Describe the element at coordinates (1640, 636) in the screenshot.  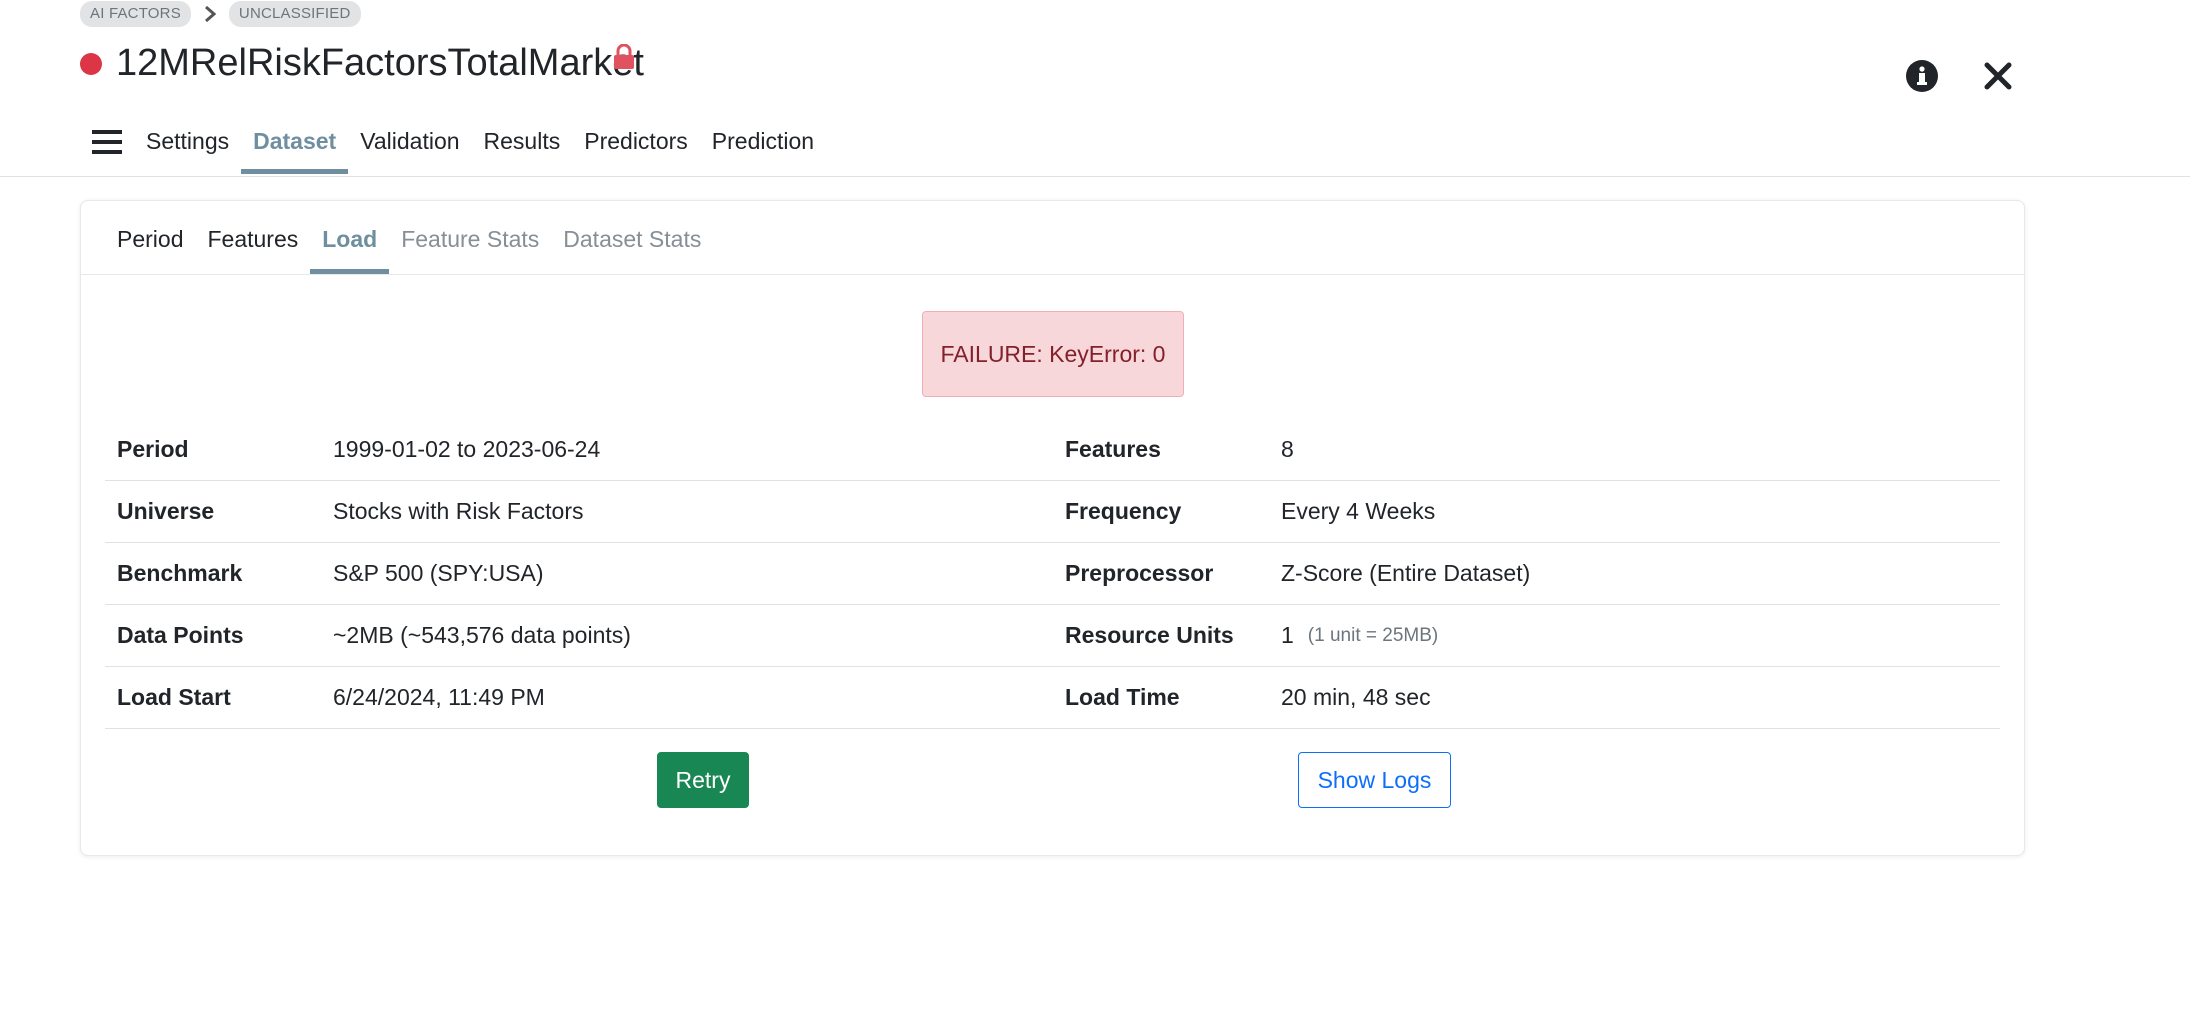
I see `info-value-resource-units: 1 (1 unit = 25MB)` at that location.